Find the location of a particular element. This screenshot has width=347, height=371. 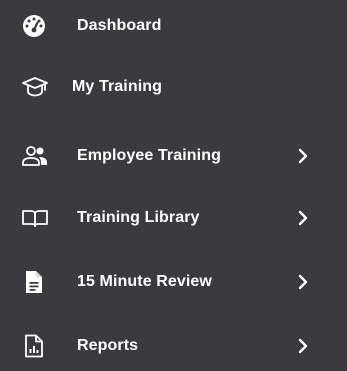

nav-item-employee-training: Employee Training is located at coordinates (173, 156).